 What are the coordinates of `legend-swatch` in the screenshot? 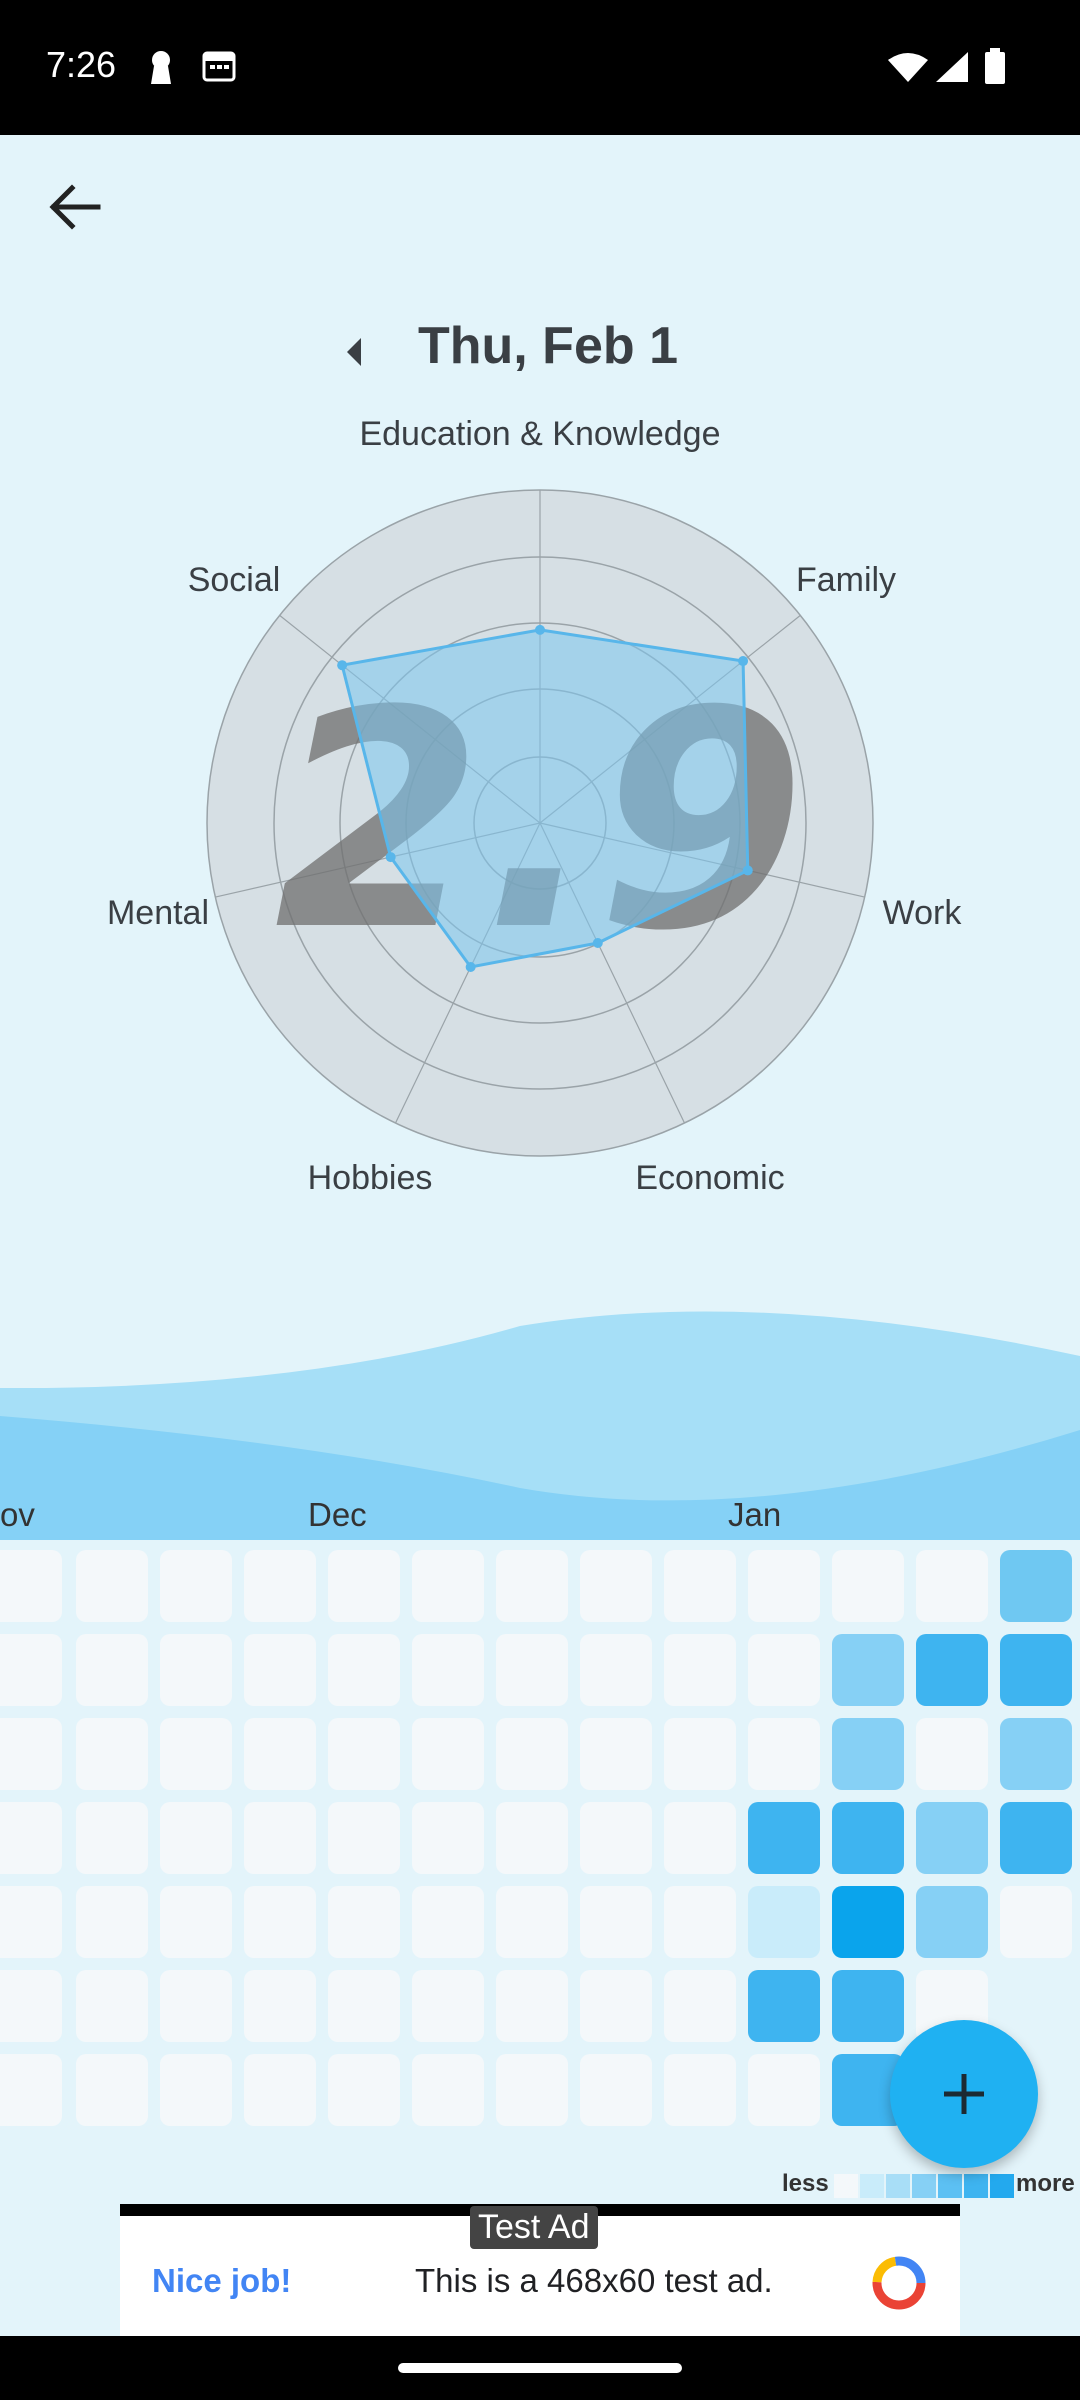 It's located at (1002, 2186).